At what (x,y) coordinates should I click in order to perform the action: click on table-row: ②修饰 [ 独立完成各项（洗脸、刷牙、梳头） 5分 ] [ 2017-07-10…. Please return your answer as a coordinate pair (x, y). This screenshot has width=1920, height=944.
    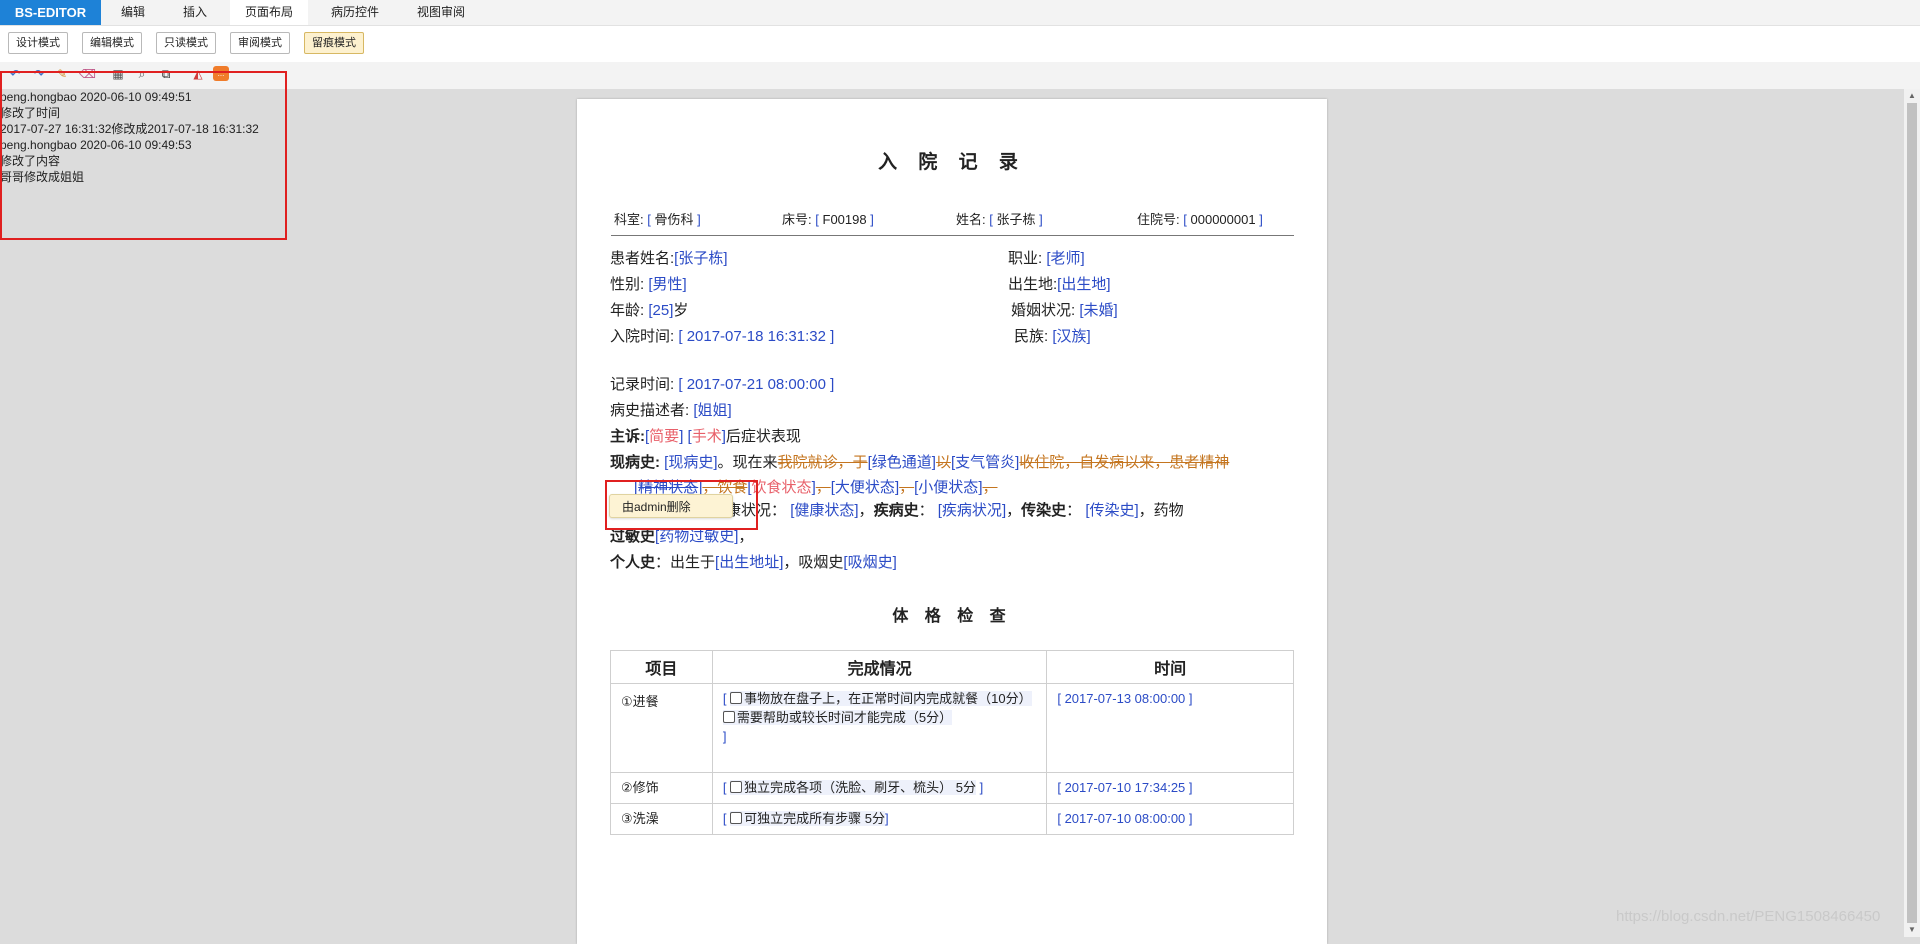
    Looking at the image, I should click on (952, 788).